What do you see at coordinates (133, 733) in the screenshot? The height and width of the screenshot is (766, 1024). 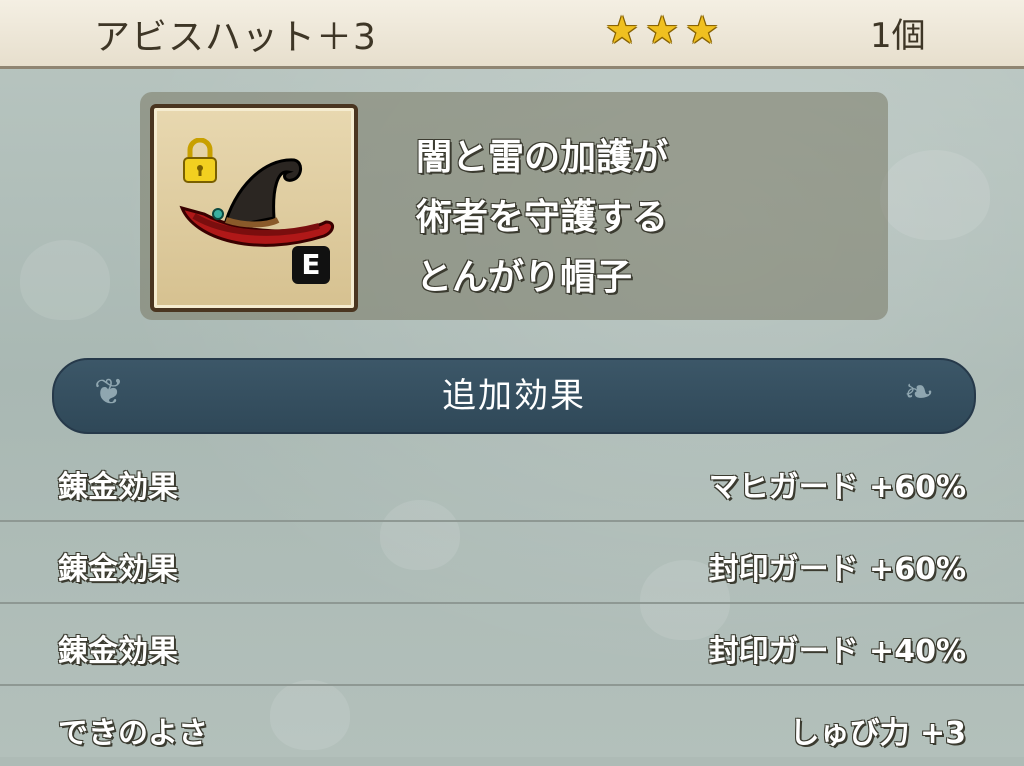 I see `effect-label: できのよさ` at bounding box center [133, 733].